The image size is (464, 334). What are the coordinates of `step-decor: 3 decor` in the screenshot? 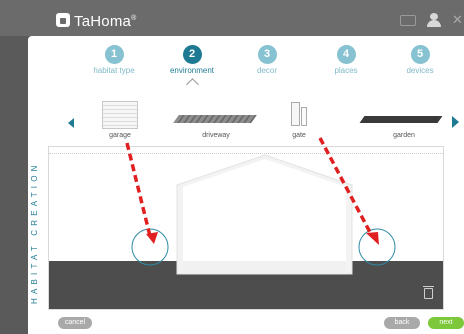 It's located at (267, 59).